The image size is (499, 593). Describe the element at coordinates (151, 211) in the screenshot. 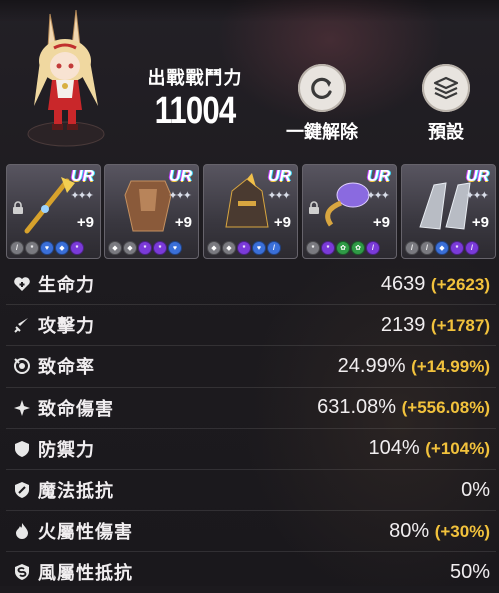

I see `equipment-slot-armor: UR ✦✦✦ +9 ◆ ◆ * * ♥` at that location.